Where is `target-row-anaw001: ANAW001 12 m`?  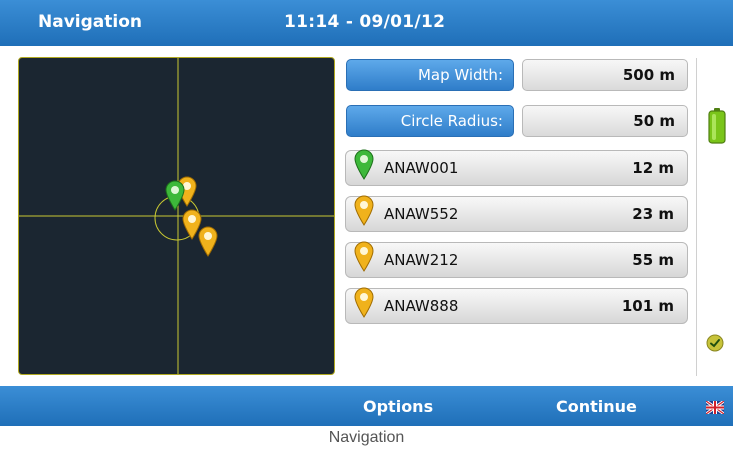
target-row-anaw001: ANAW001 12 m is located at coordinates (516, 167).